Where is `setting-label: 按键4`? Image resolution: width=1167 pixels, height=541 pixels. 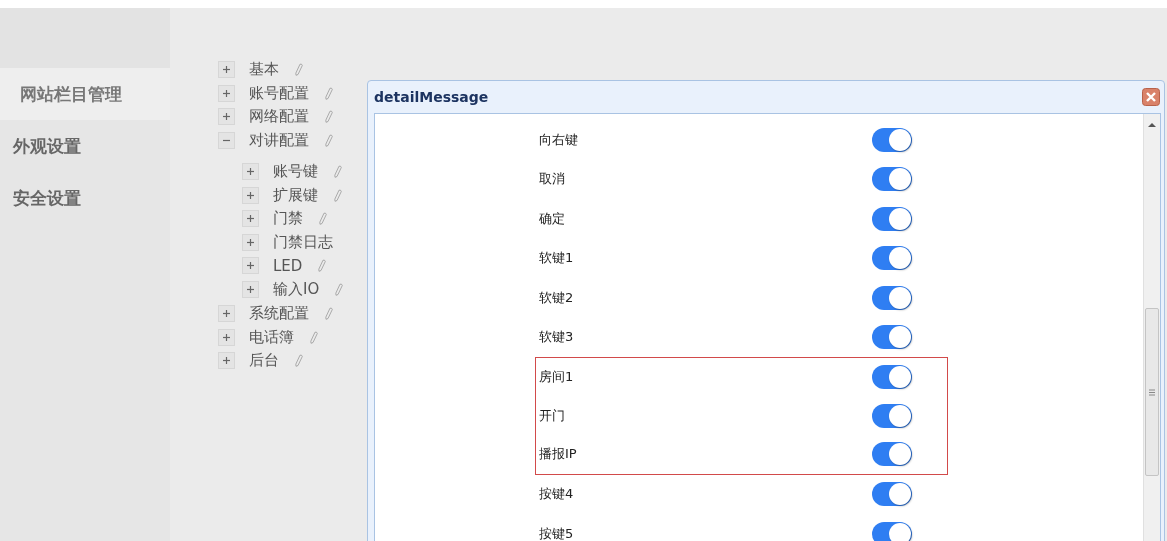 setting-label: 按键4 is located at coordinates (557, 494).